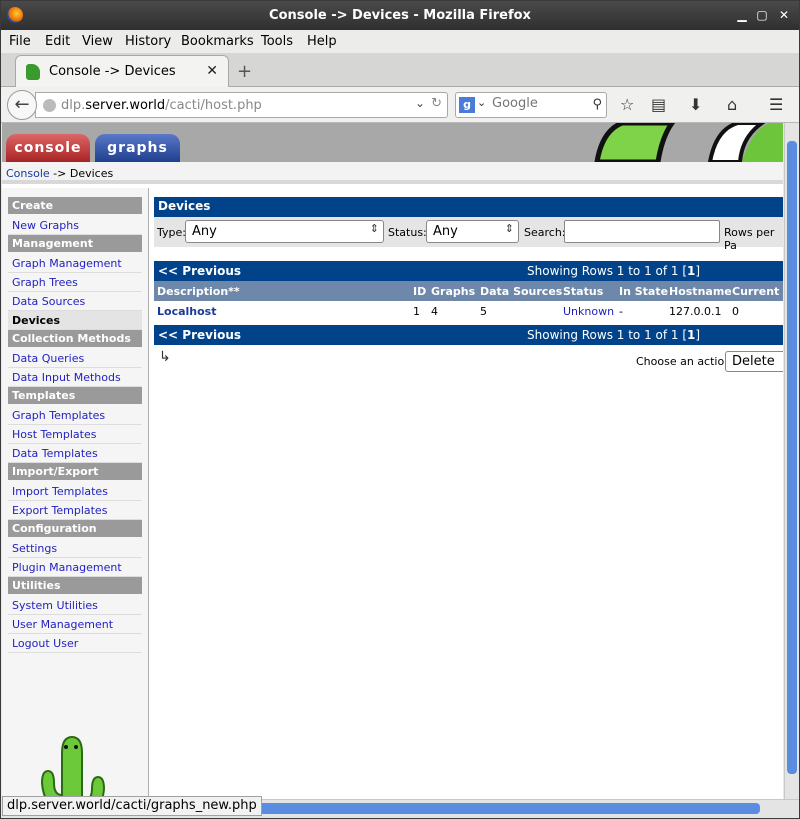  I want to click on url-bar: dlp.server.world/cacti/host.php ⌄ ↻, so click(241, 105).